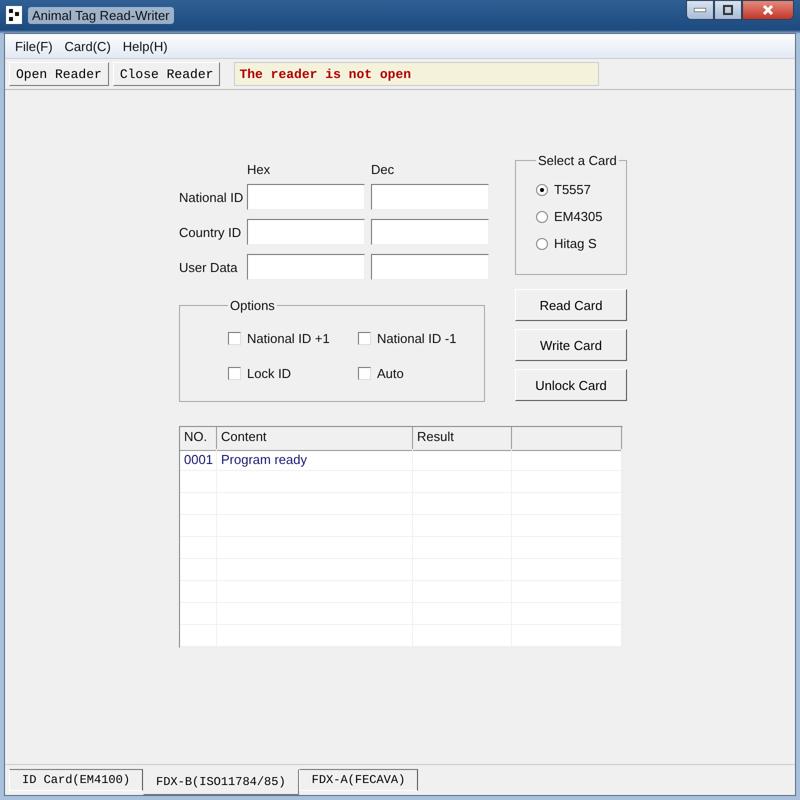  I want to click on action-button: Read Card, so click(571, 305).